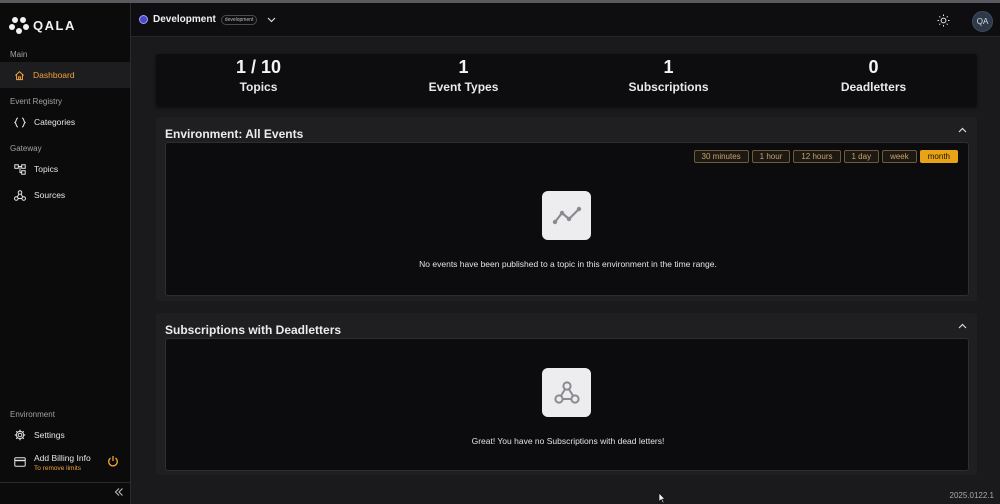  Describe the element at coordinates (861, 156) in the screenshot. I see `range-1-day-button: 1 day` at that location.